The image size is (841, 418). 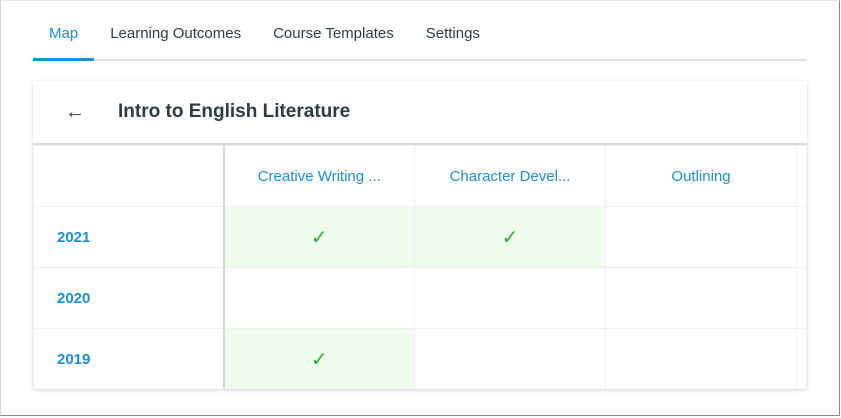 I want to click on tab-settings: Settings, so click(x=453, y=40).